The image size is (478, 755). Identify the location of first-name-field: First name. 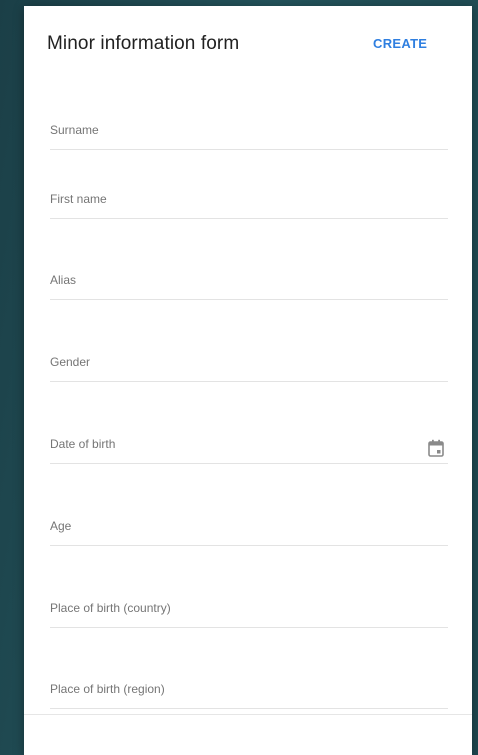
(249, 198).